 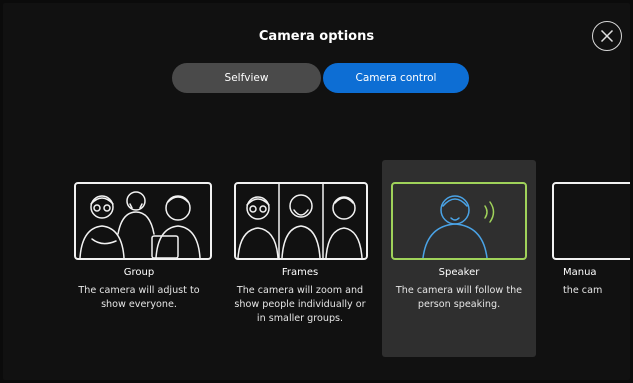 I want to click on close-button, so click(x=607, y=36).